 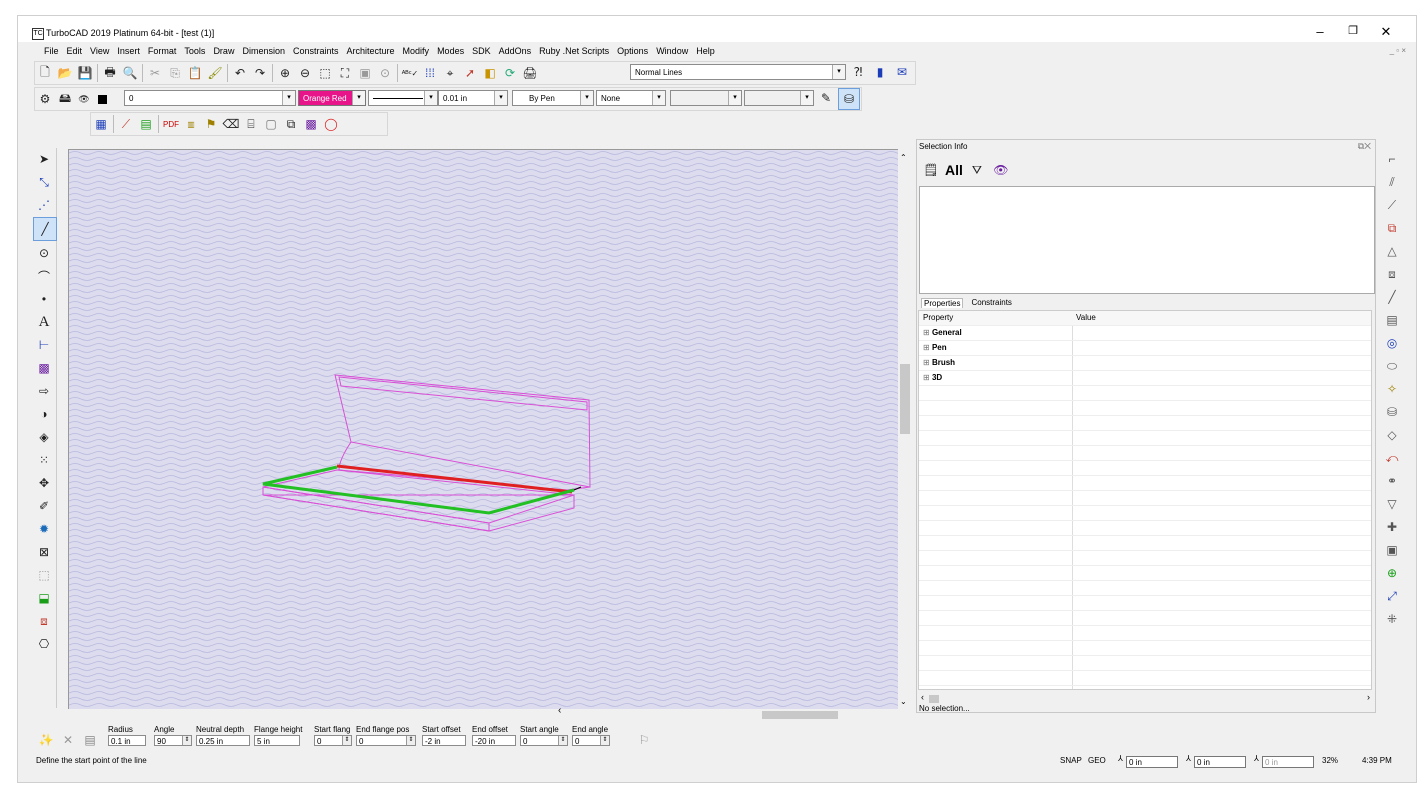 I want to click on menu-format: Format, so click(x=162, y=51).